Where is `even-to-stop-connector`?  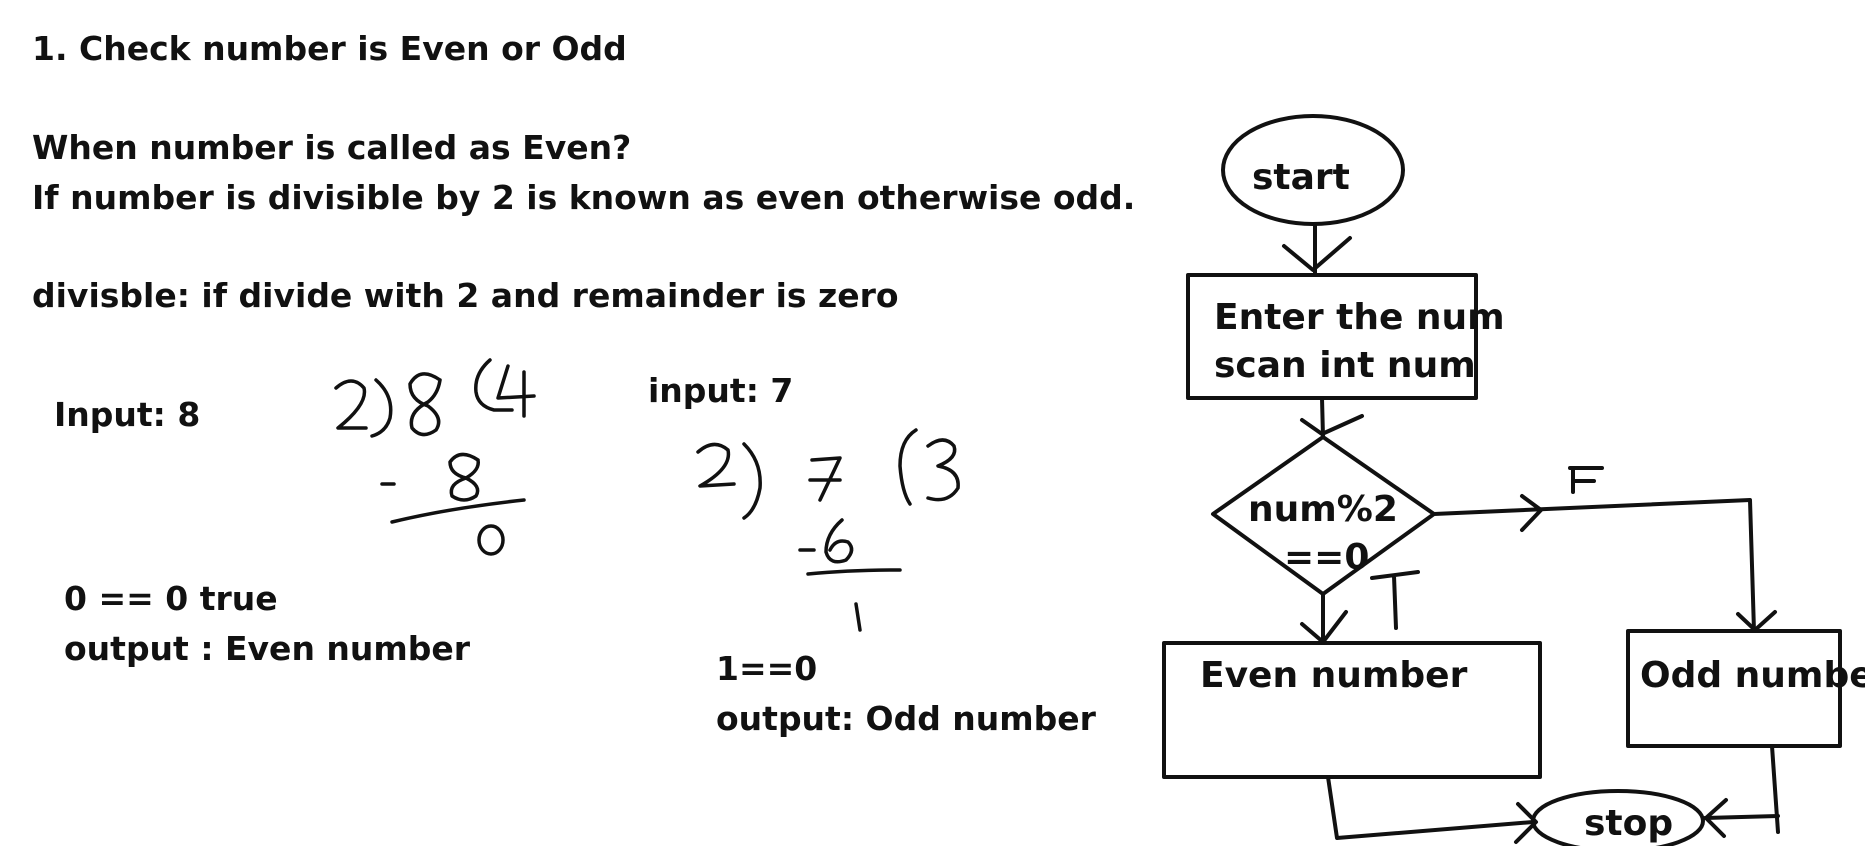 even-to-stop-connector is located at coordinates (1430, 807).